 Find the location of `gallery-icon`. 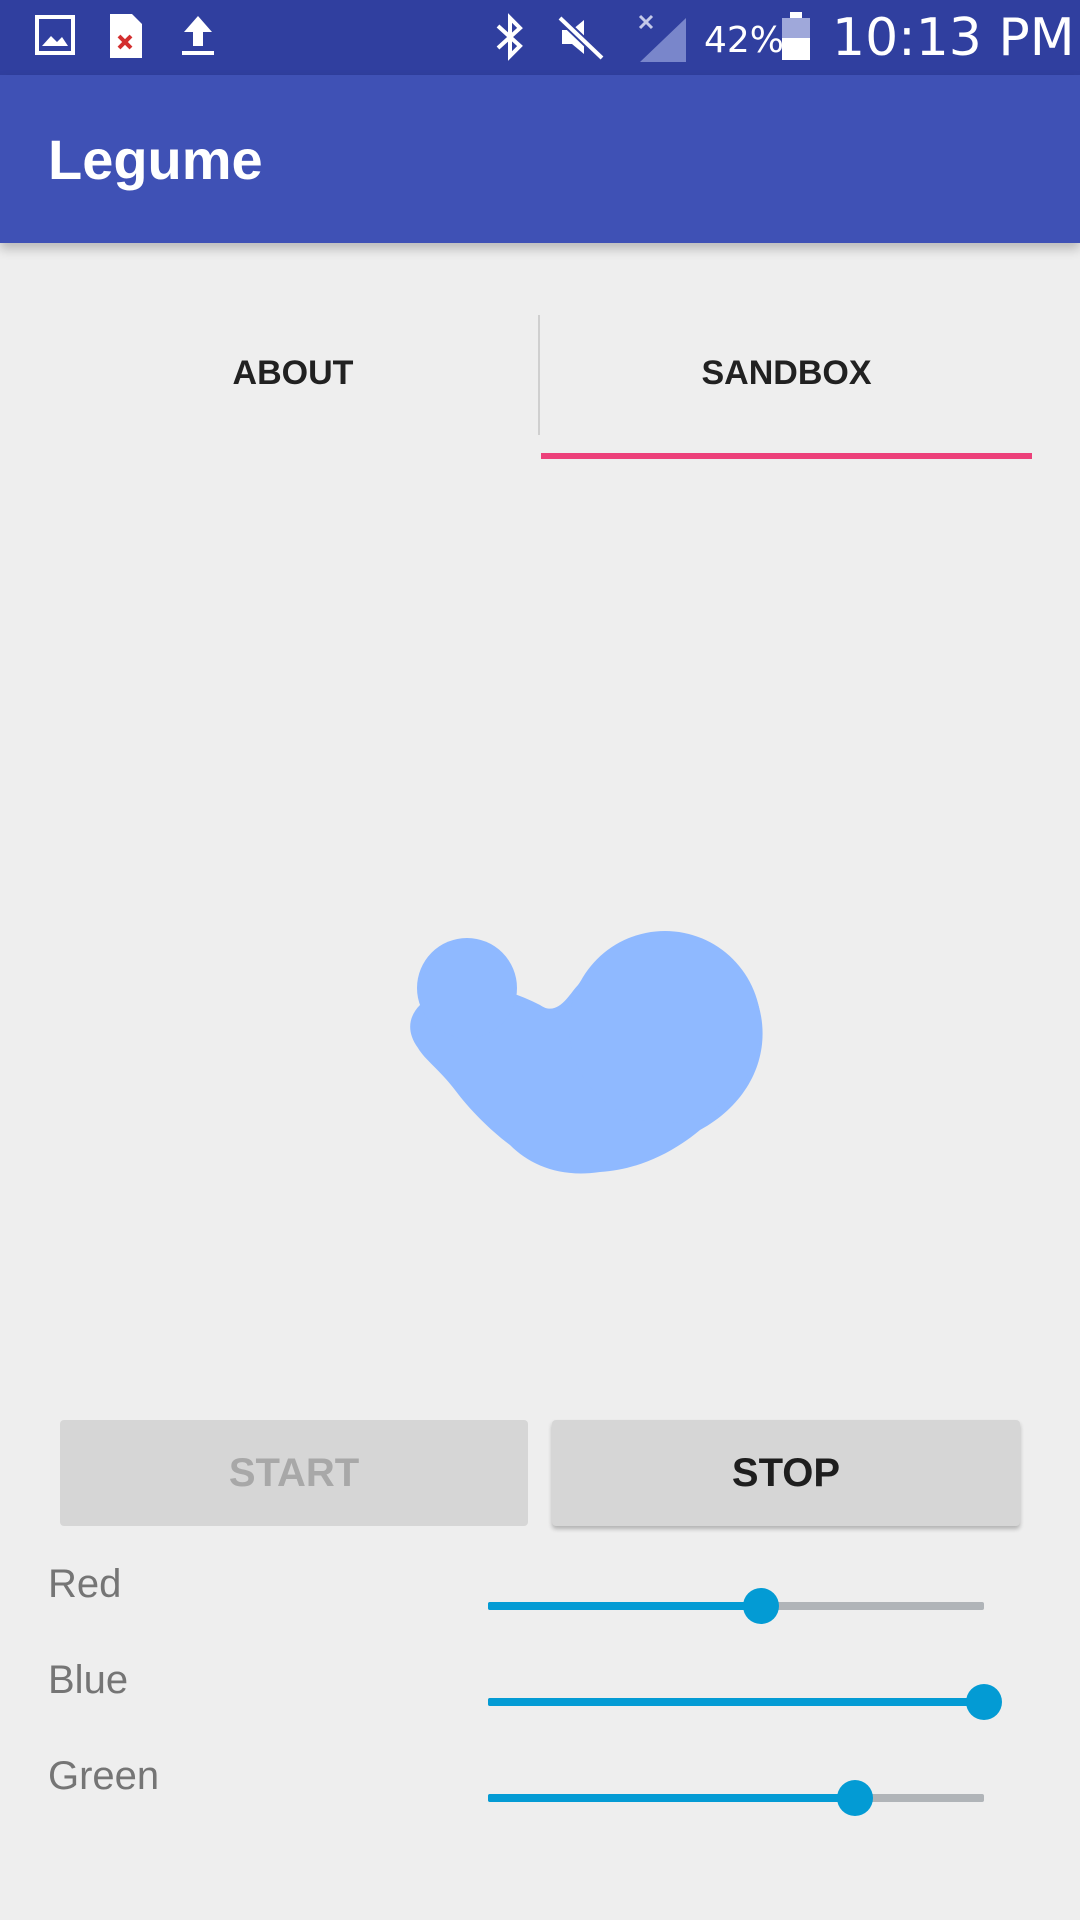

gallery-icon is located at coordinates (55, 35).